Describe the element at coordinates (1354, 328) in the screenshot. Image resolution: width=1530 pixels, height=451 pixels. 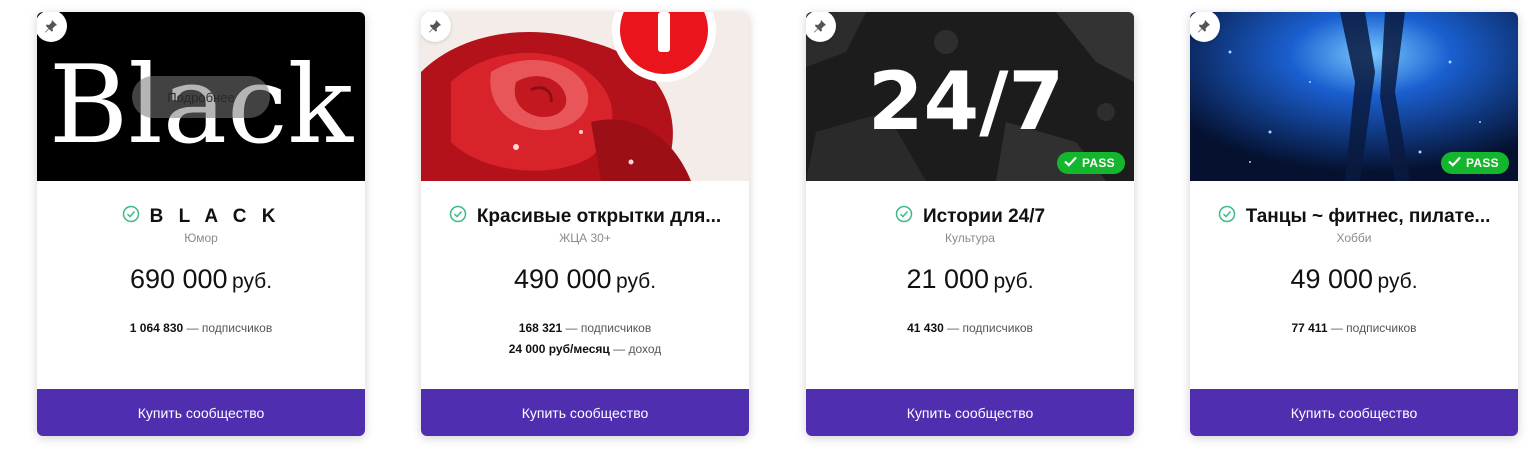
I see `subscribers-stat: 77 411 — подписчиков` at that location.